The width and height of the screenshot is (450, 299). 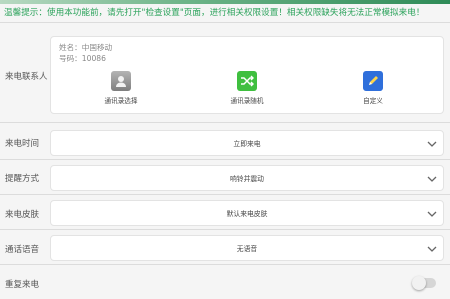 I want to click on option-pick-contact-label: 通讯录选择, so click(x=121, y=101).